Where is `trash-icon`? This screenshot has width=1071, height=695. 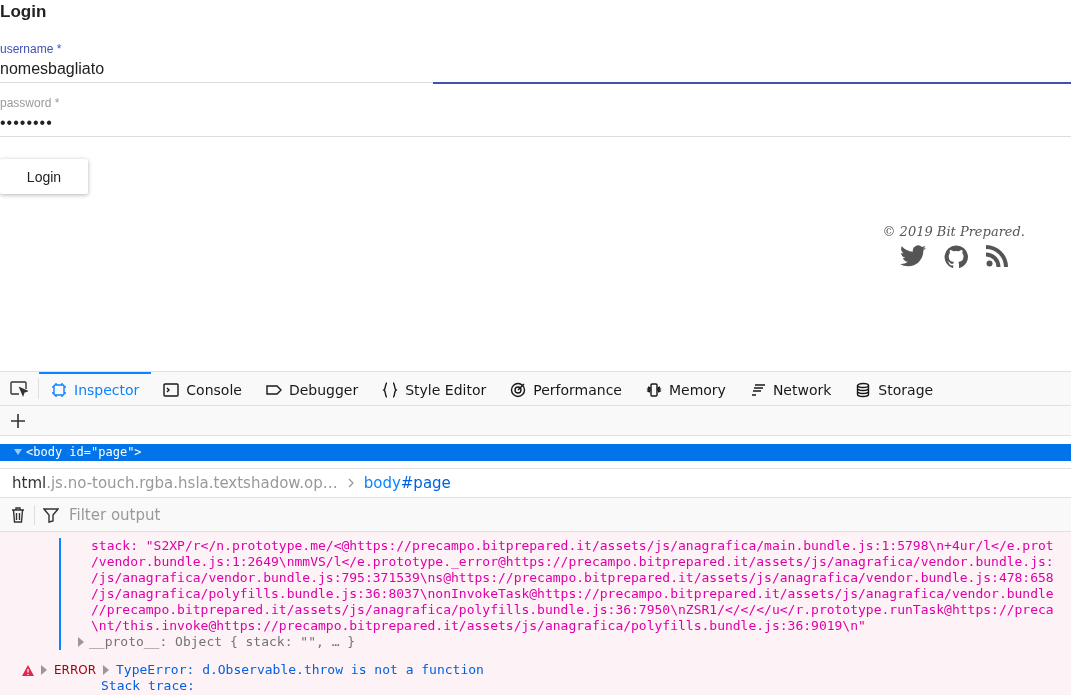 trash-icon is located at coordinates (18, 514).